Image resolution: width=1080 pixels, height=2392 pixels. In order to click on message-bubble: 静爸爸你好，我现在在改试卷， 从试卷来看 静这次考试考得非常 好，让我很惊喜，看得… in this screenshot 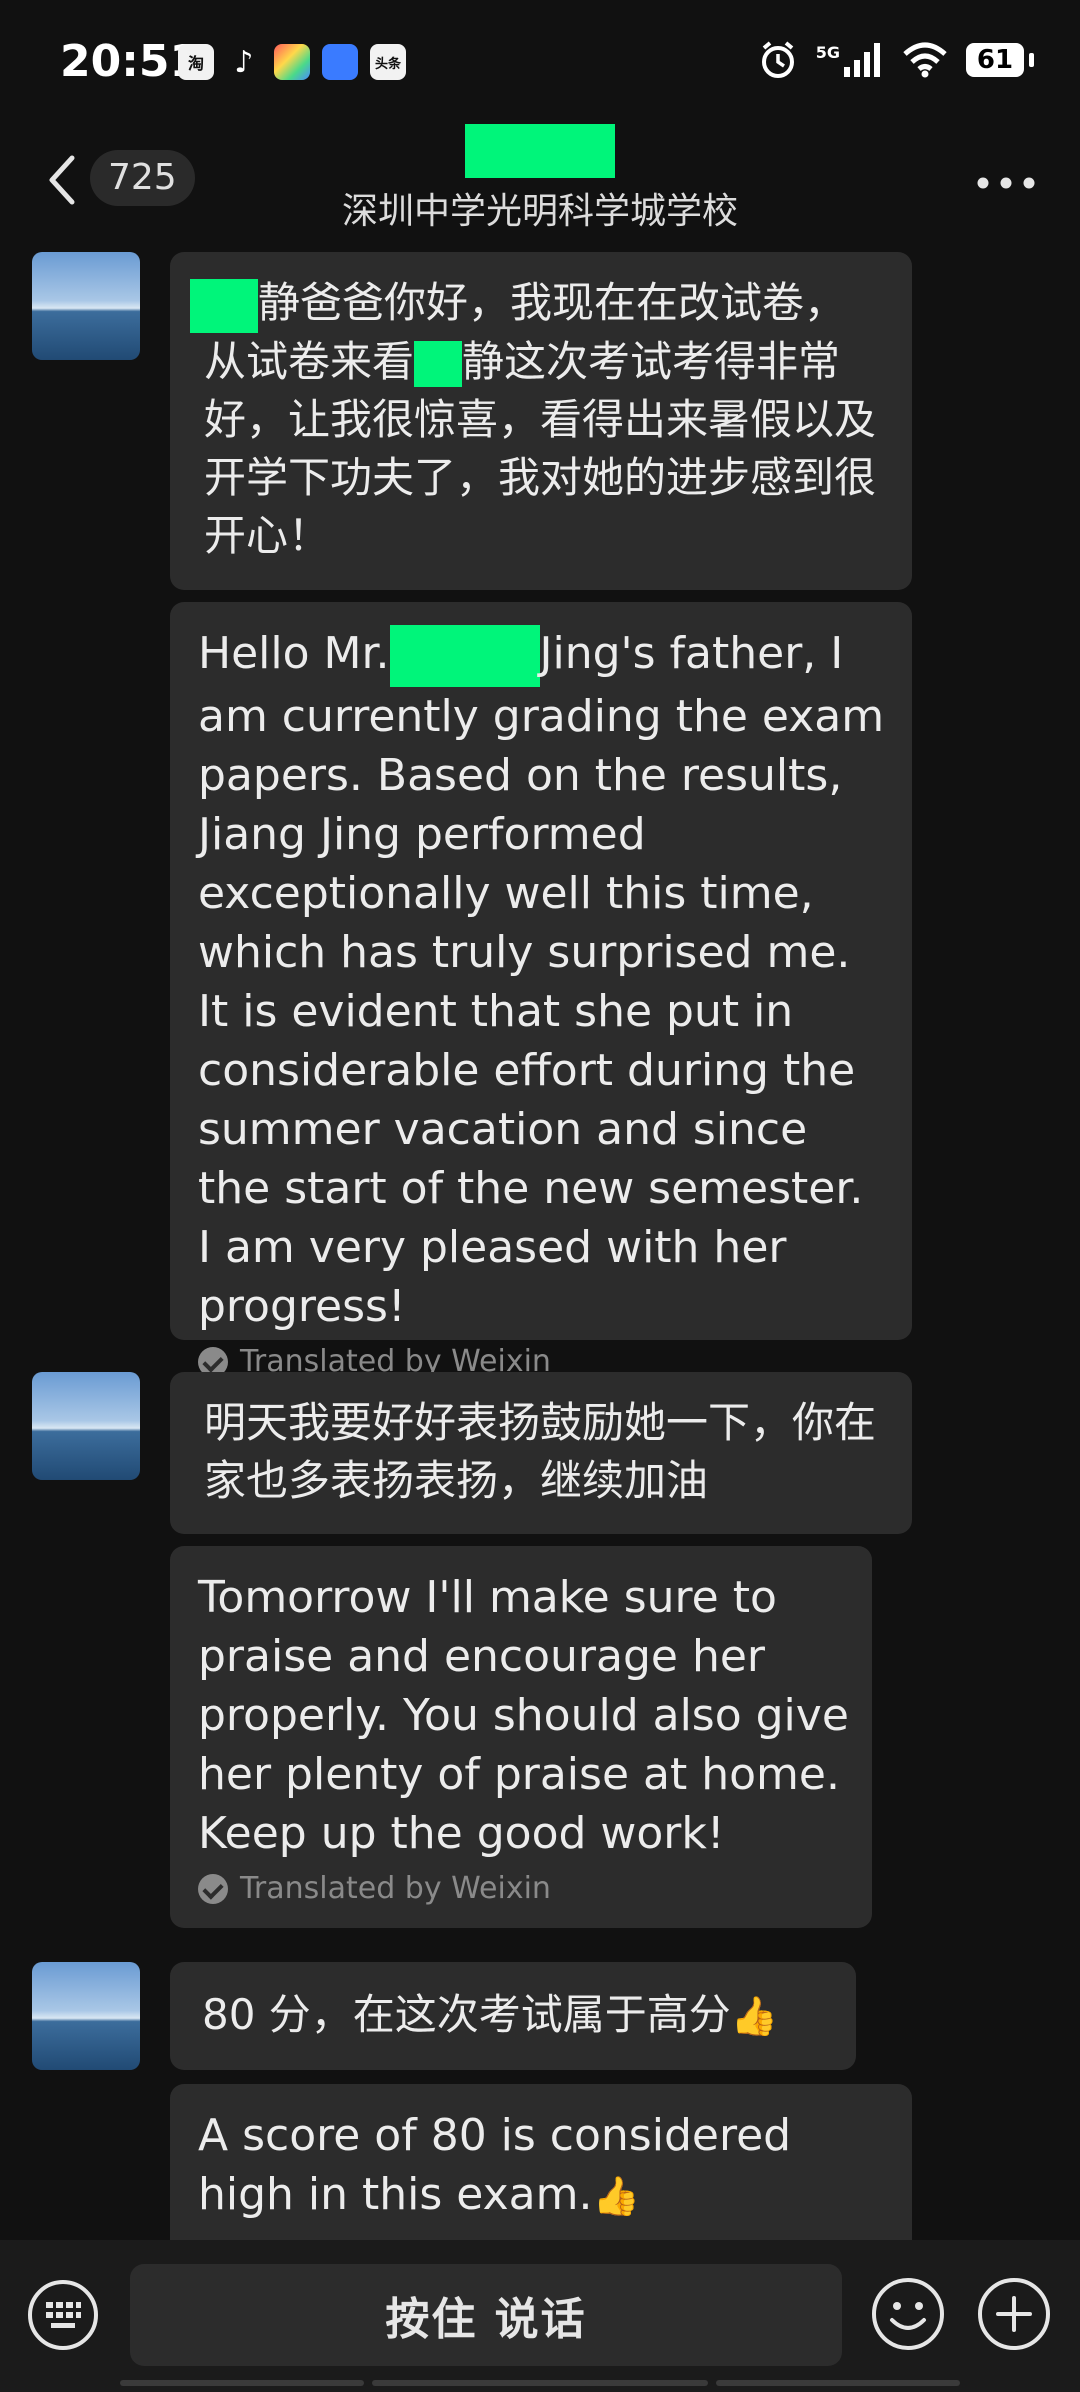, I will do `click(541, 421)`.